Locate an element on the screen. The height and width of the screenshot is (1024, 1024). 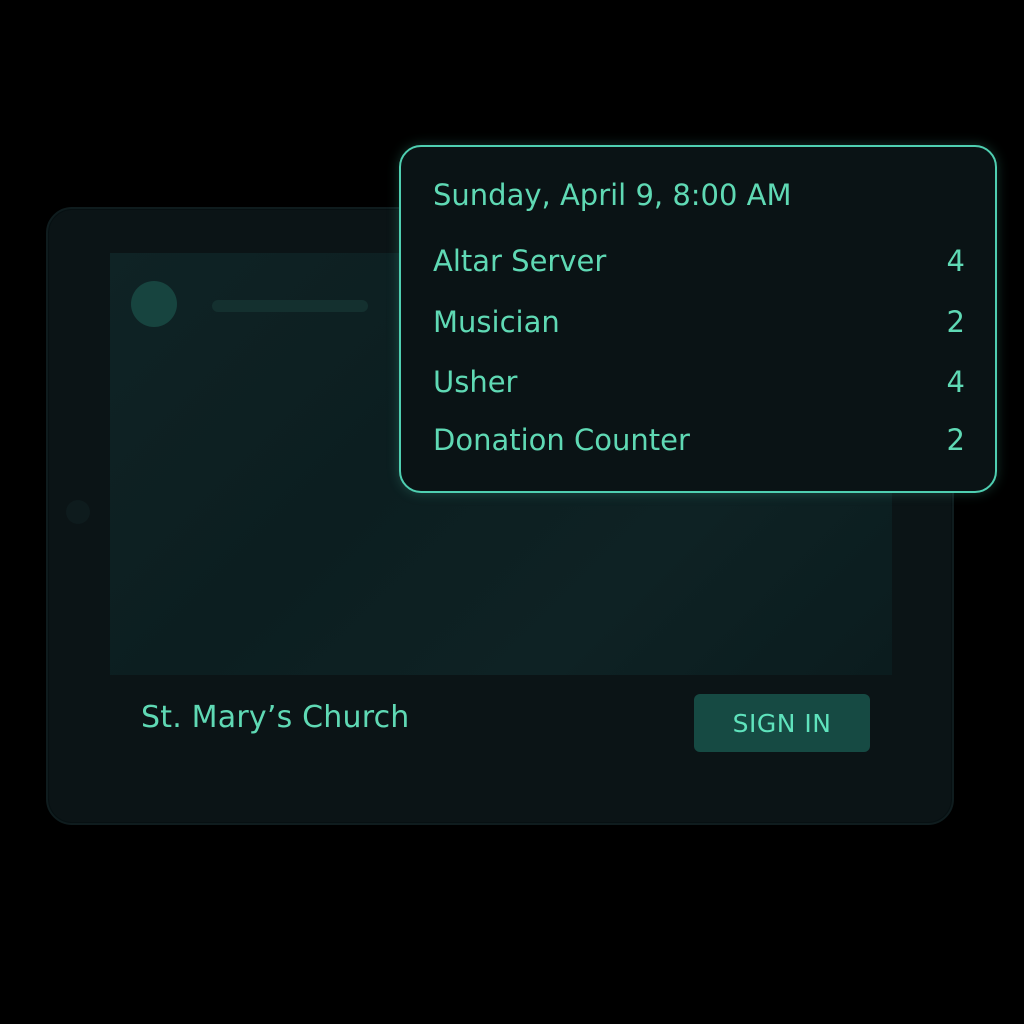
role-name: Altar Server is located at coordinates (520, 261).